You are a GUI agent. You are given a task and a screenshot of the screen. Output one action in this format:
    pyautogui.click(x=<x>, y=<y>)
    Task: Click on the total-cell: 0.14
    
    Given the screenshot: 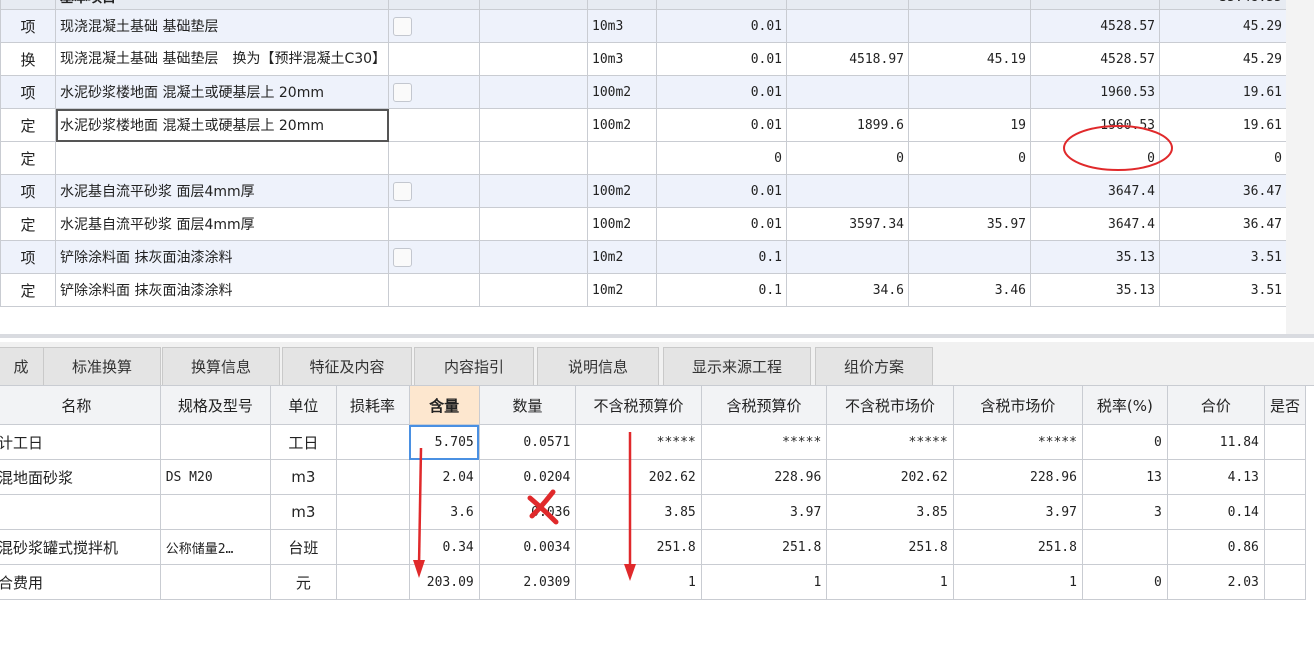 What is the action you would take?
    pyautogui.click(x=1215, y=512)
    